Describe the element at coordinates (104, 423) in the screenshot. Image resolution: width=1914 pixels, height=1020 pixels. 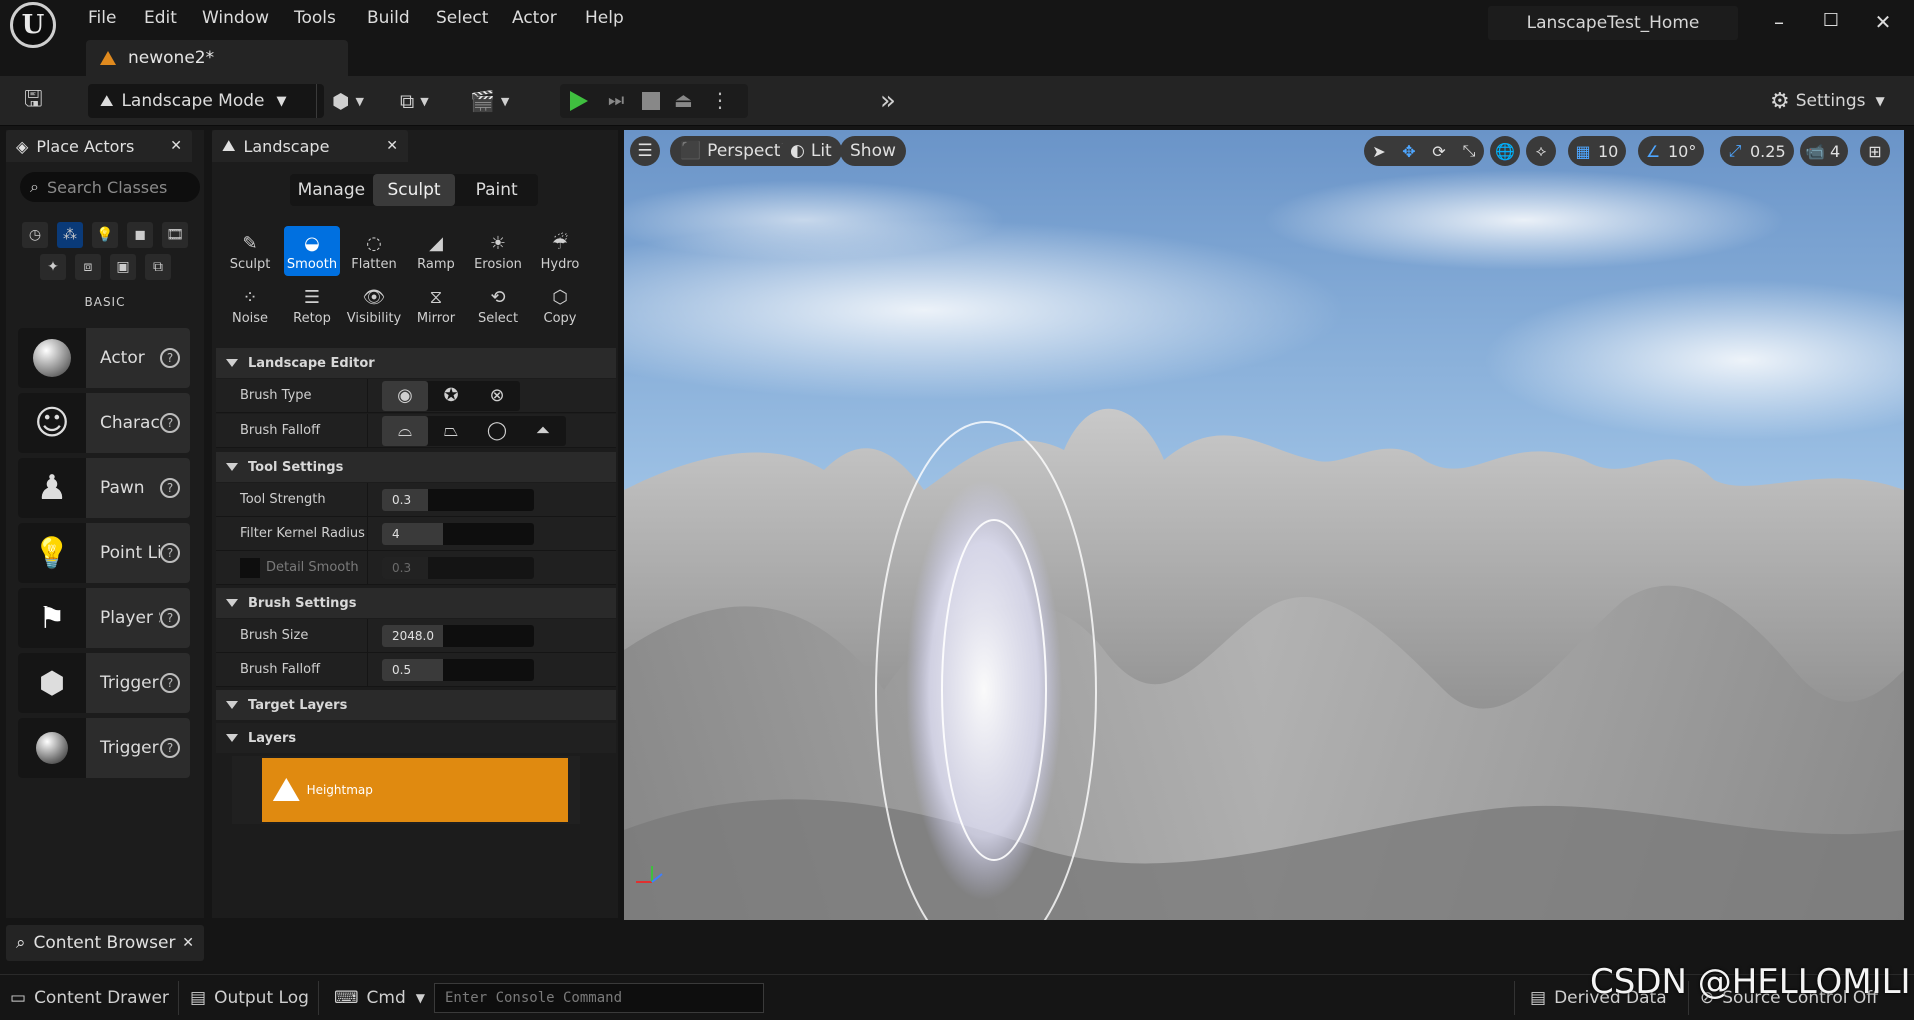
I see `character-item: ☺ Character ?` at that location.